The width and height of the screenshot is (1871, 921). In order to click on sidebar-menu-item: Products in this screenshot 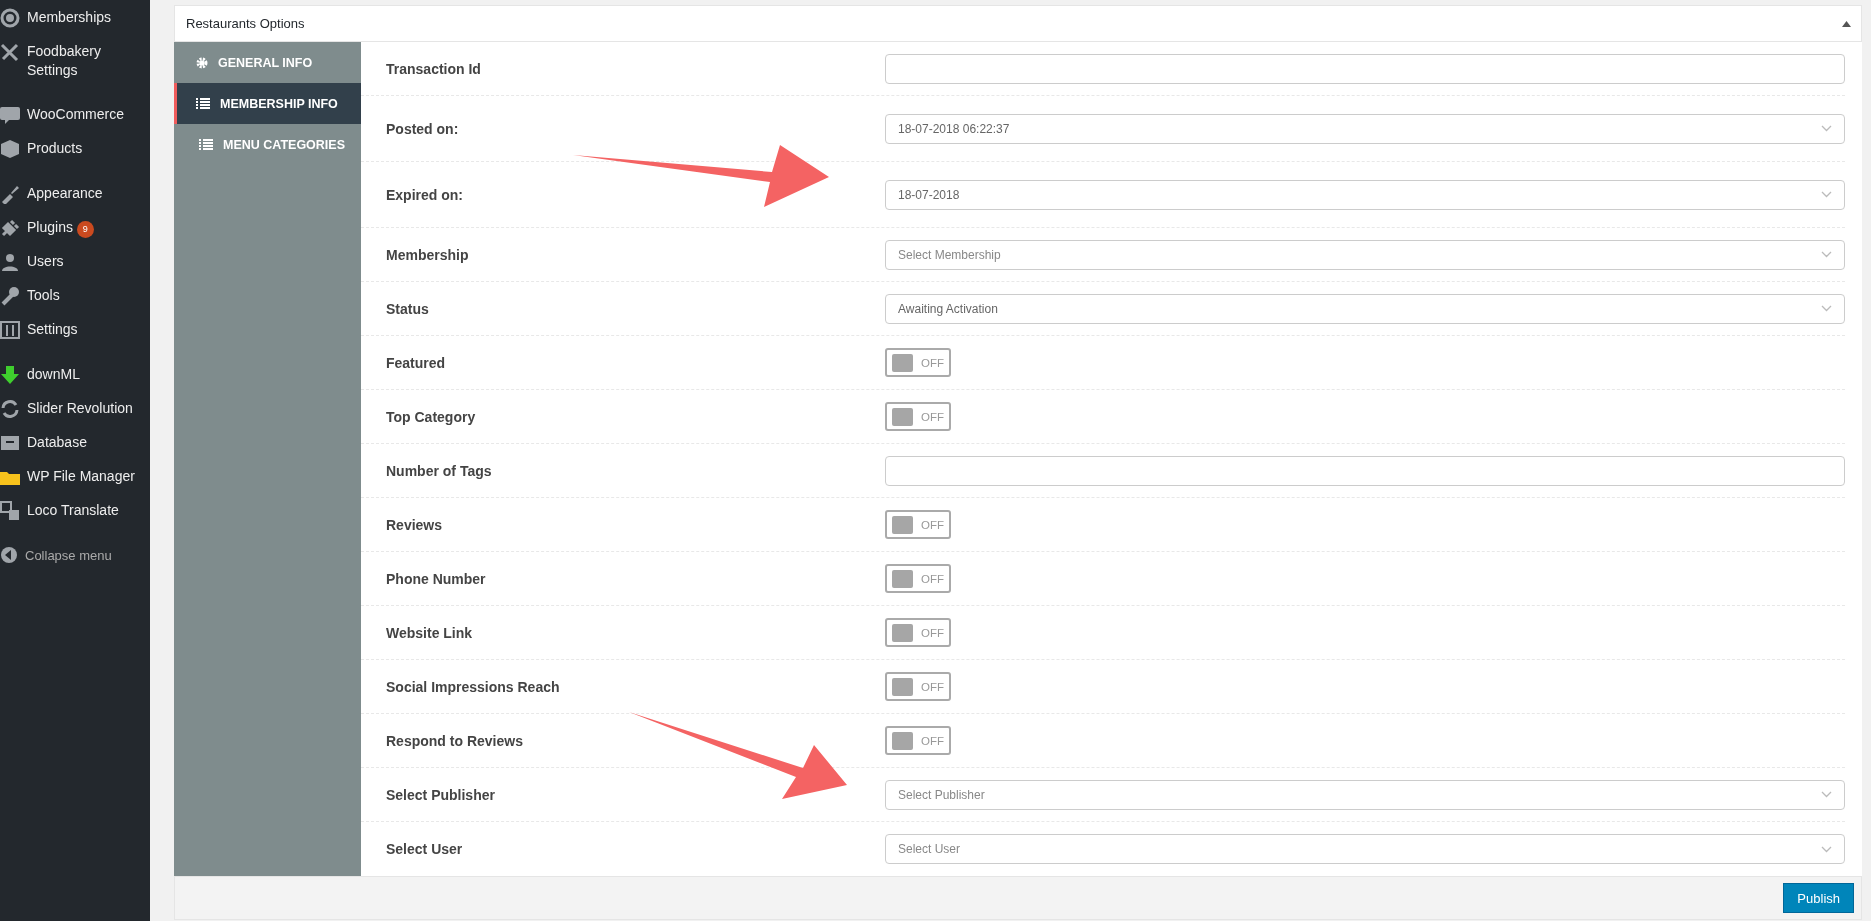, I will do `click(75, 149)`.